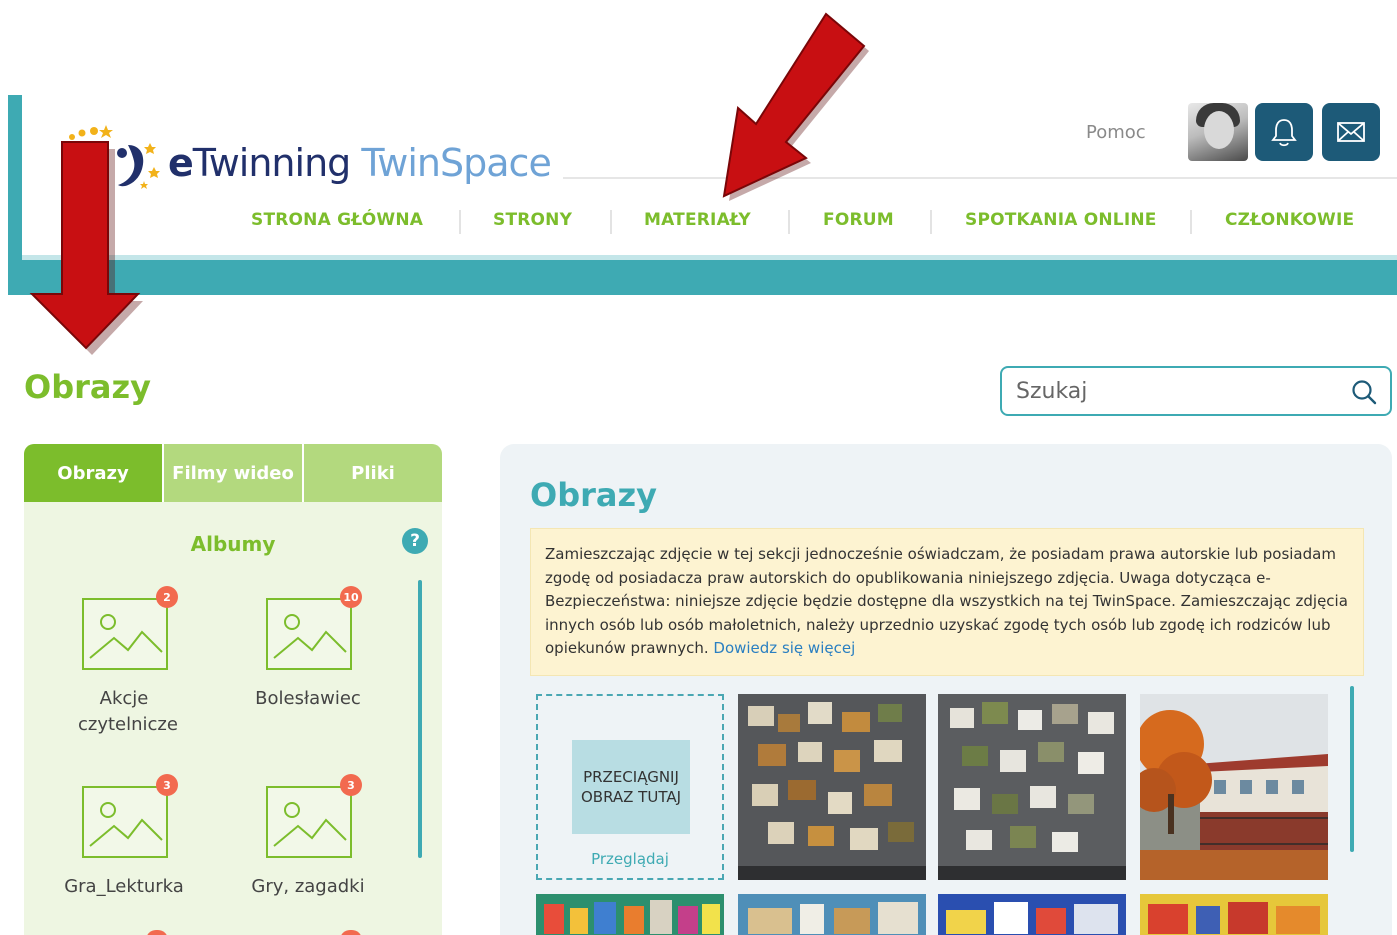 The width and height of the screenshot is (1397, 935). What do you see at coordinates (784, 648) in the screenshot?
I see `learn-more-link: Dowiedz się więcej` at bounding box center [784, 648].